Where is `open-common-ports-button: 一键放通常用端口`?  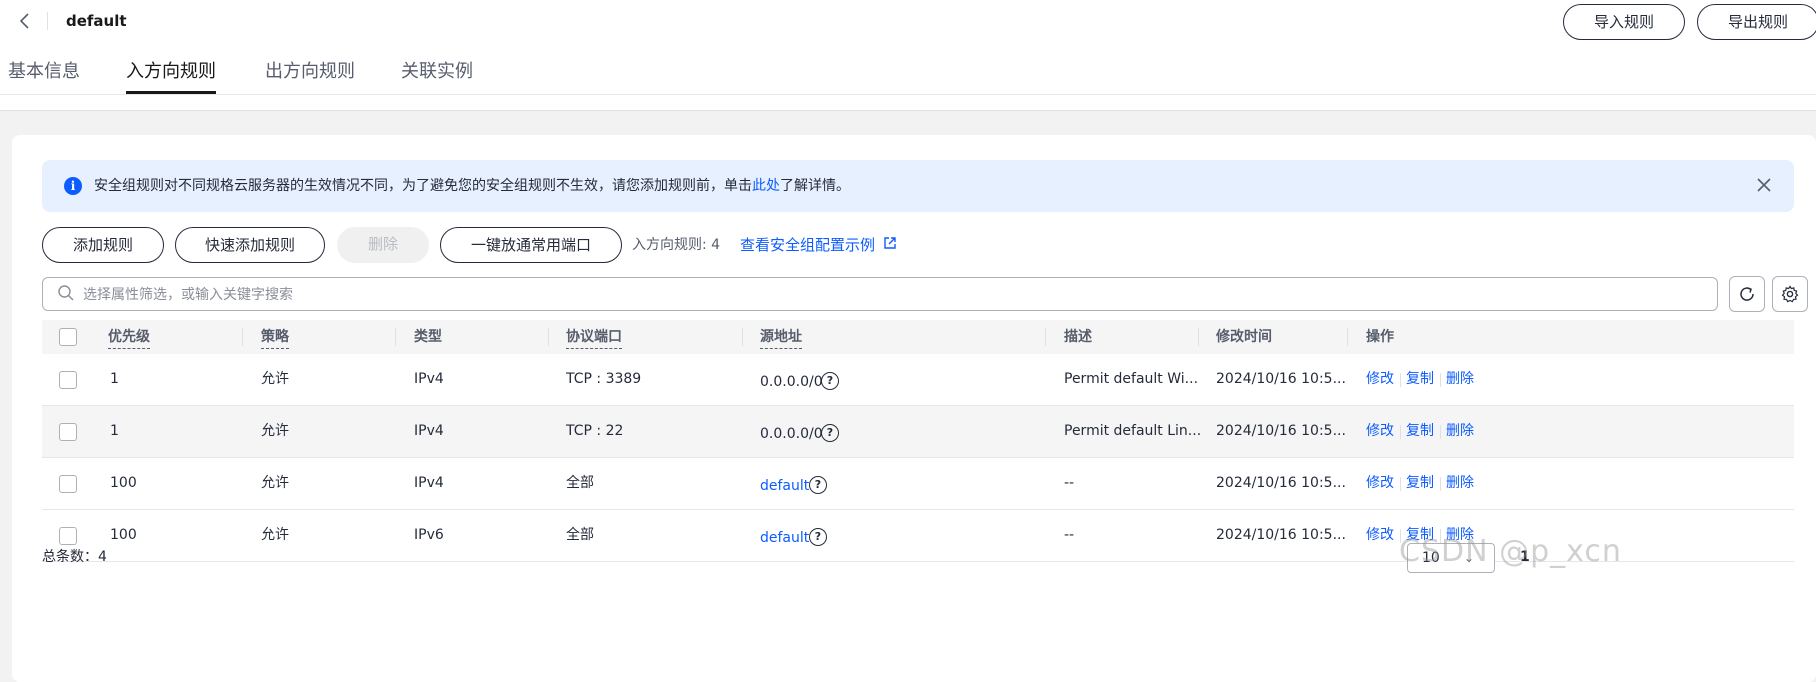
open-common-ports-button: 一键放通常用端口 is located at coordinates (531, 245).